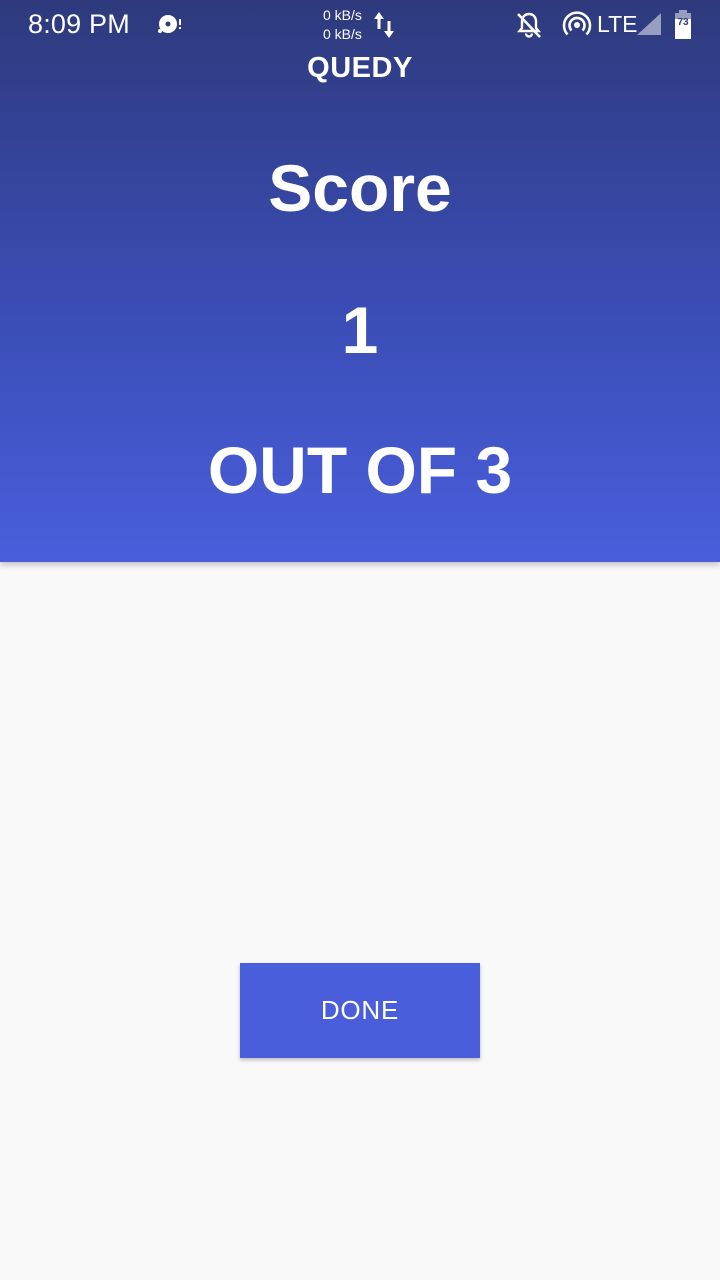 Image resolution: width=720 pixels, height=1280 pixels. What do you see at coordinates (384, 25) in the screenshot?
I see `data-arrows-icon` at bounding box center [384, 25].